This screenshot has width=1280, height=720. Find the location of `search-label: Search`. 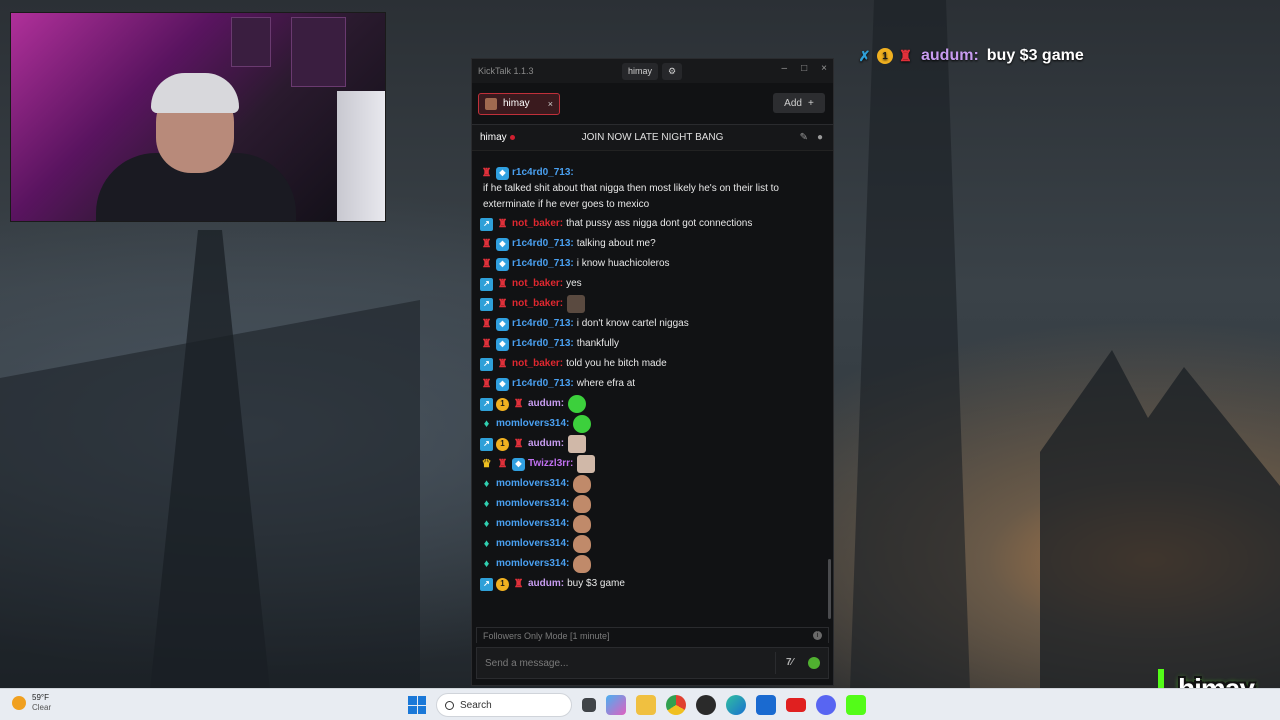

search-label: Search is located at coordinates (476, 705).